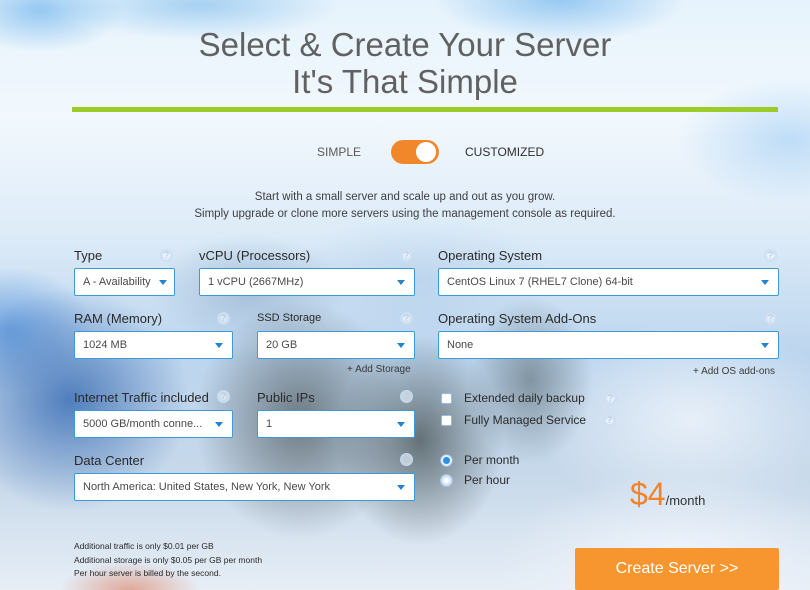 The width and height of the screenshot is (810, 590). I want to click on os-select: CentOS Linux 7 (RHEL7 Clone) 64-bit, so click(608, 282).